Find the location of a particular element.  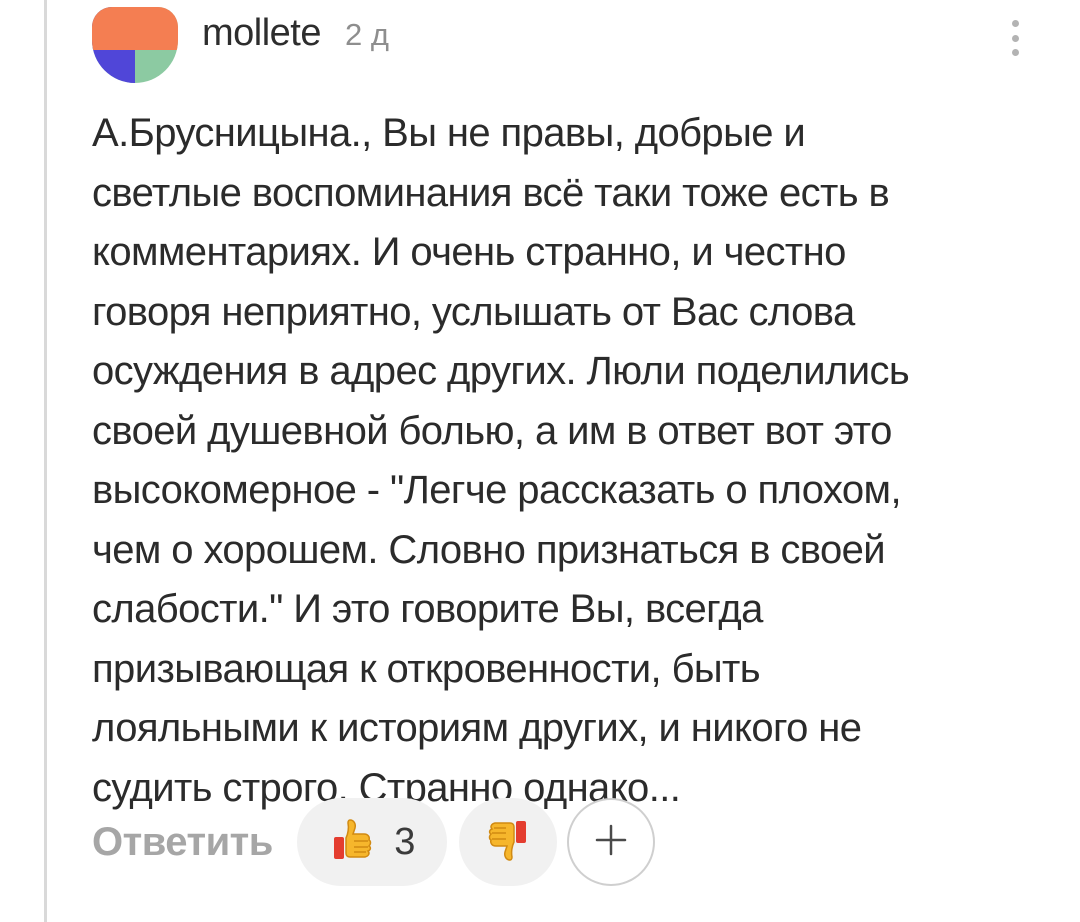

add-reaction-button is located at coordinates (610, 842).